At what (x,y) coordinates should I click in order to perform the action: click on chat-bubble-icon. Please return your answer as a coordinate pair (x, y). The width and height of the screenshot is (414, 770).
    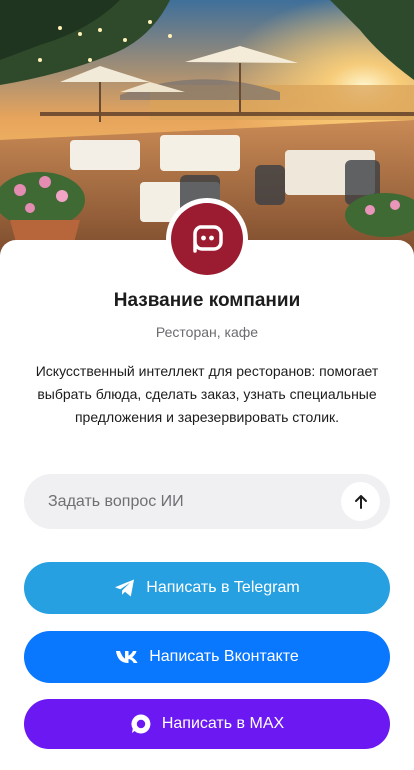
    Looking at the image, I should click on (208, 239).